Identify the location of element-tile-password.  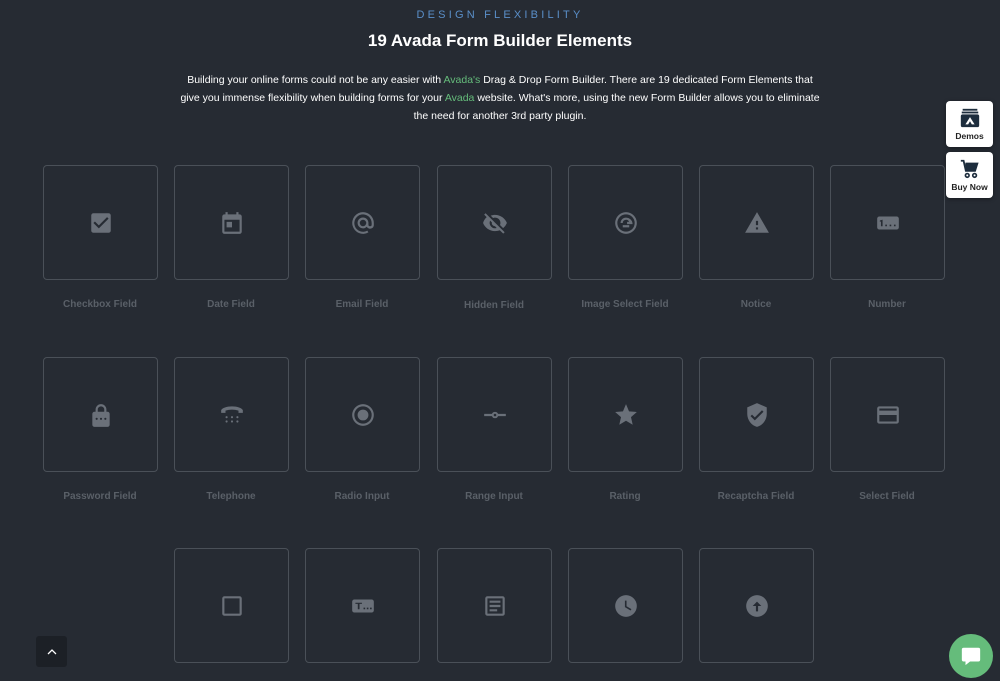
(100, 414).